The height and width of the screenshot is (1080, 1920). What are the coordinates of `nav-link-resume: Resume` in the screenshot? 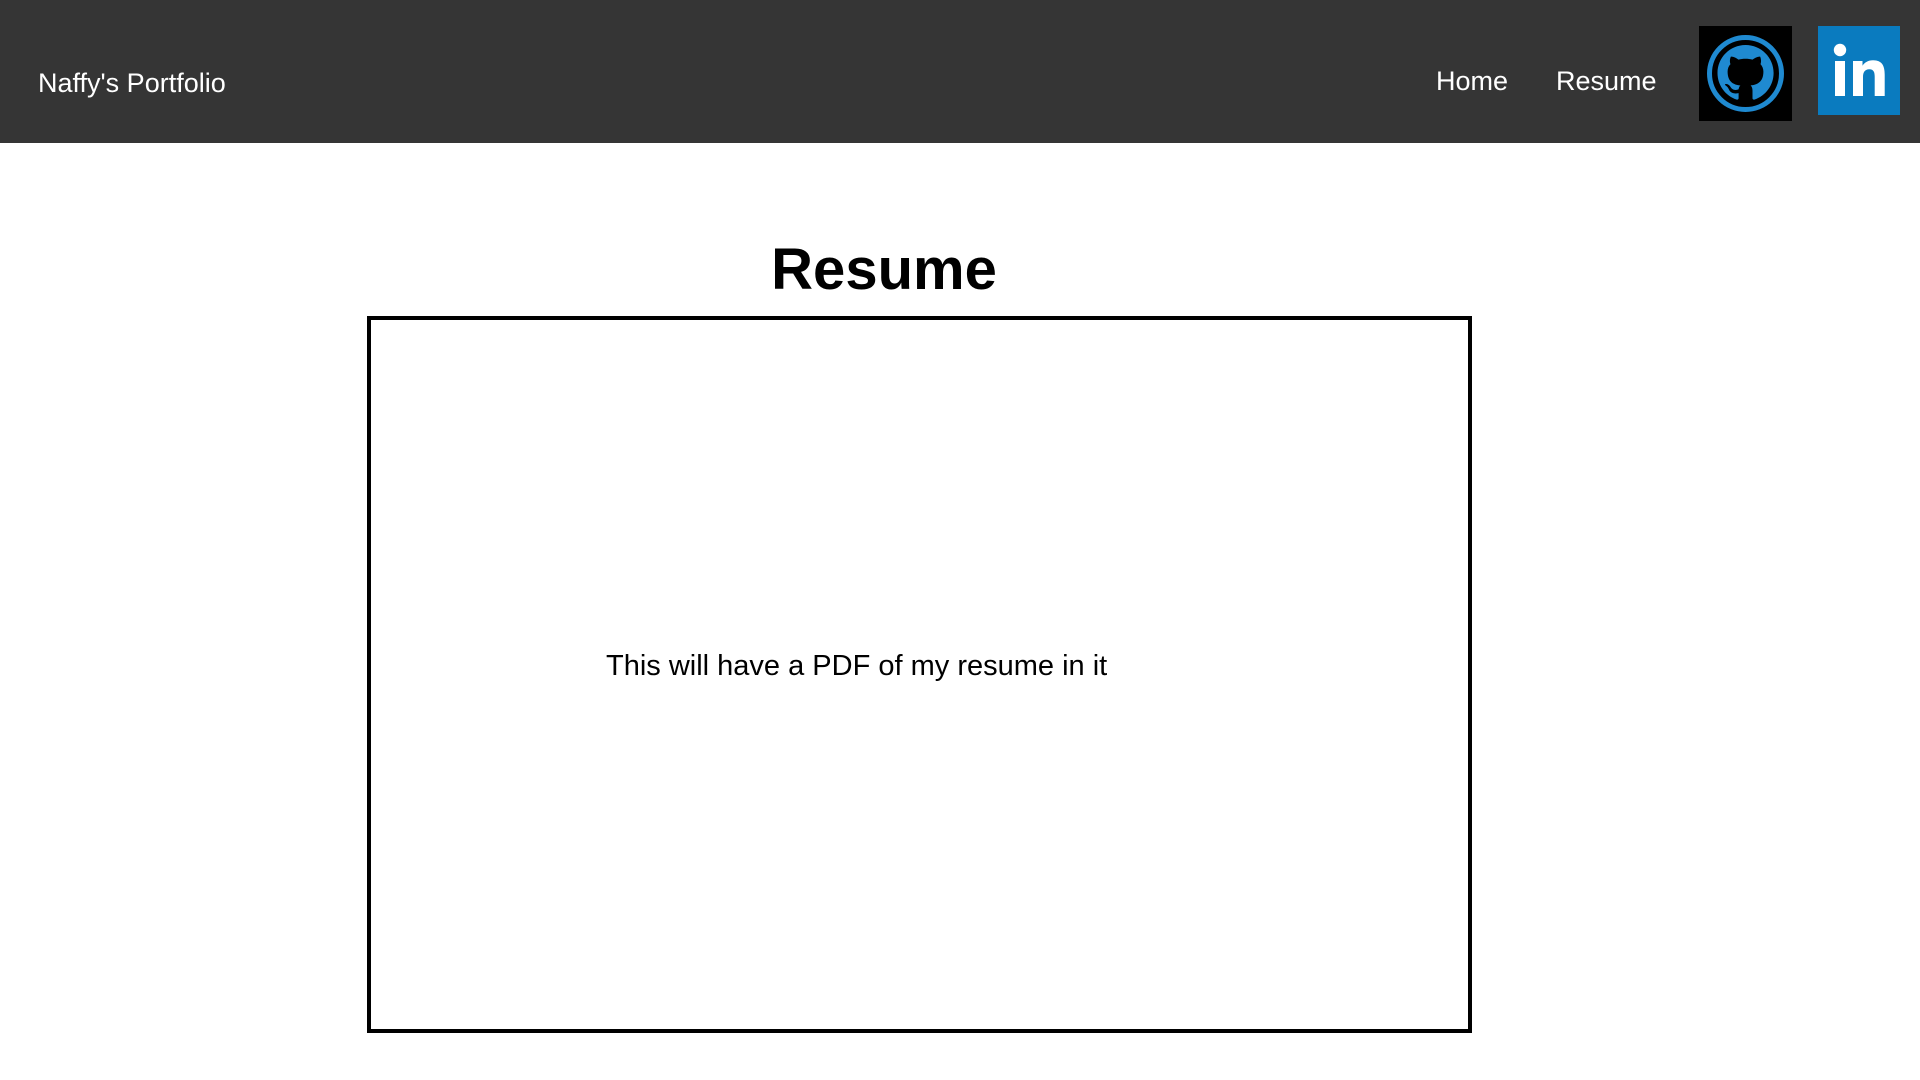 It's located at (1606, 81).